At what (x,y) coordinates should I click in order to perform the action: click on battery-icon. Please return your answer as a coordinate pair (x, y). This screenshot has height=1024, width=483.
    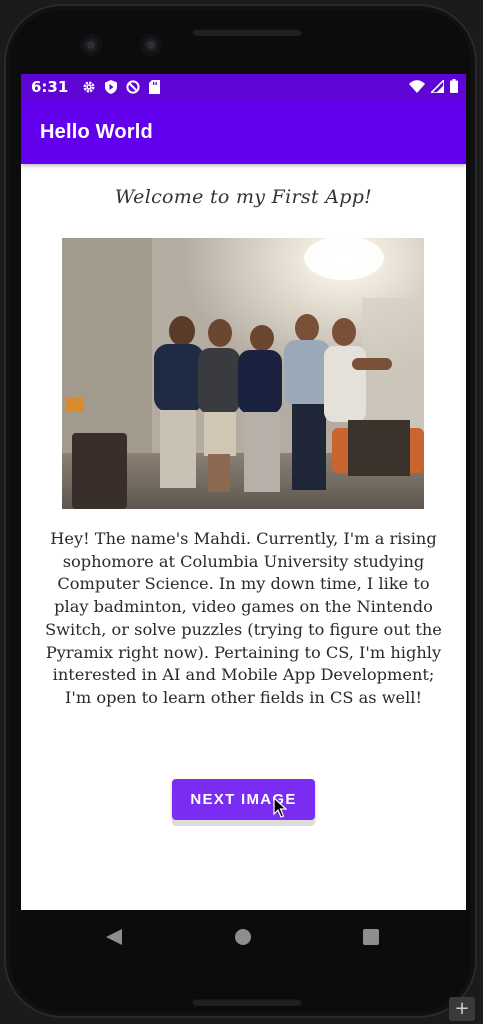
    Looking at the image, I should click on (454, 86).